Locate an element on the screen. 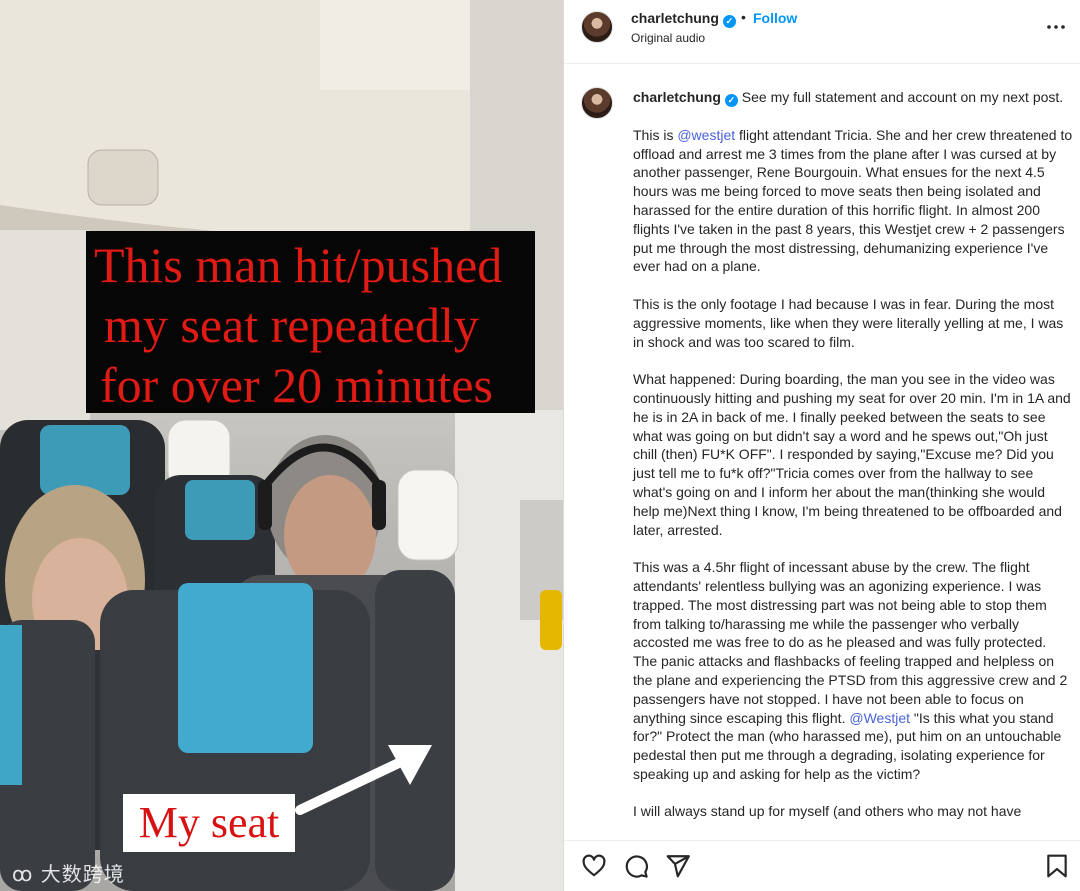 This screenshot has height=891, width=1080. post-header: charletchung ✓ • Follow Original audio is located at coordinates (822, 32).